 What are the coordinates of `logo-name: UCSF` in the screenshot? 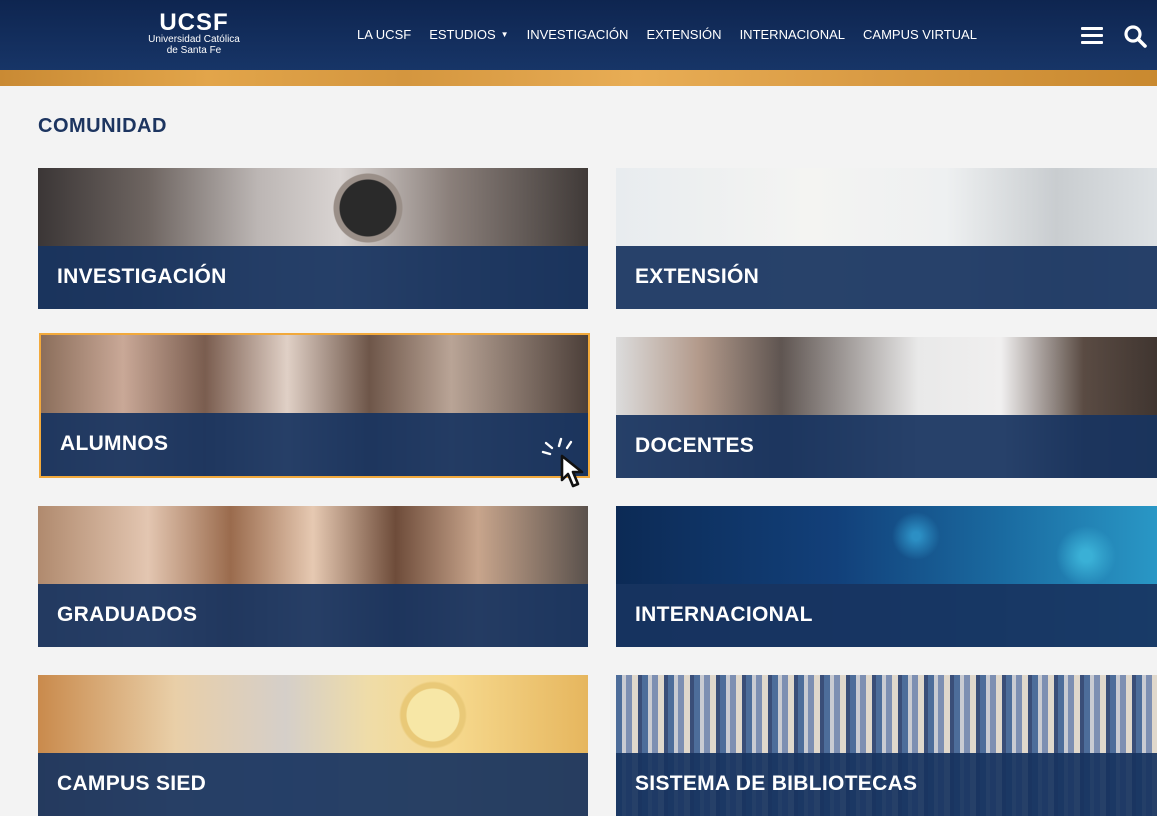 It's located at (194, 22).